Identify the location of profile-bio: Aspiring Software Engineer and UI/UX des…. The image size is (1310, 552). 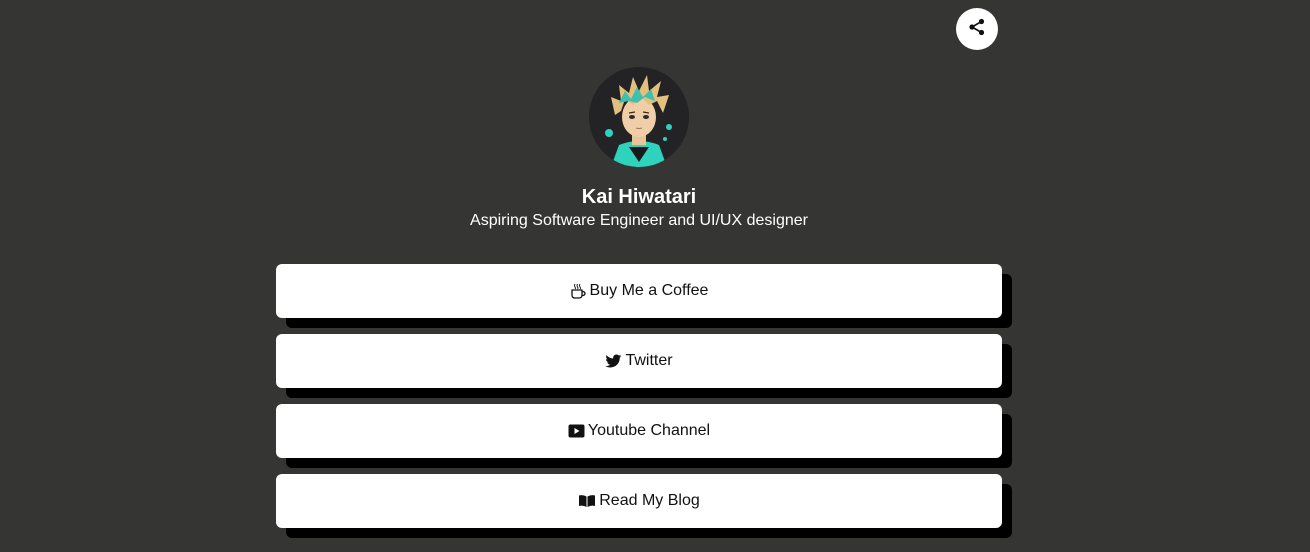
(639, 220).